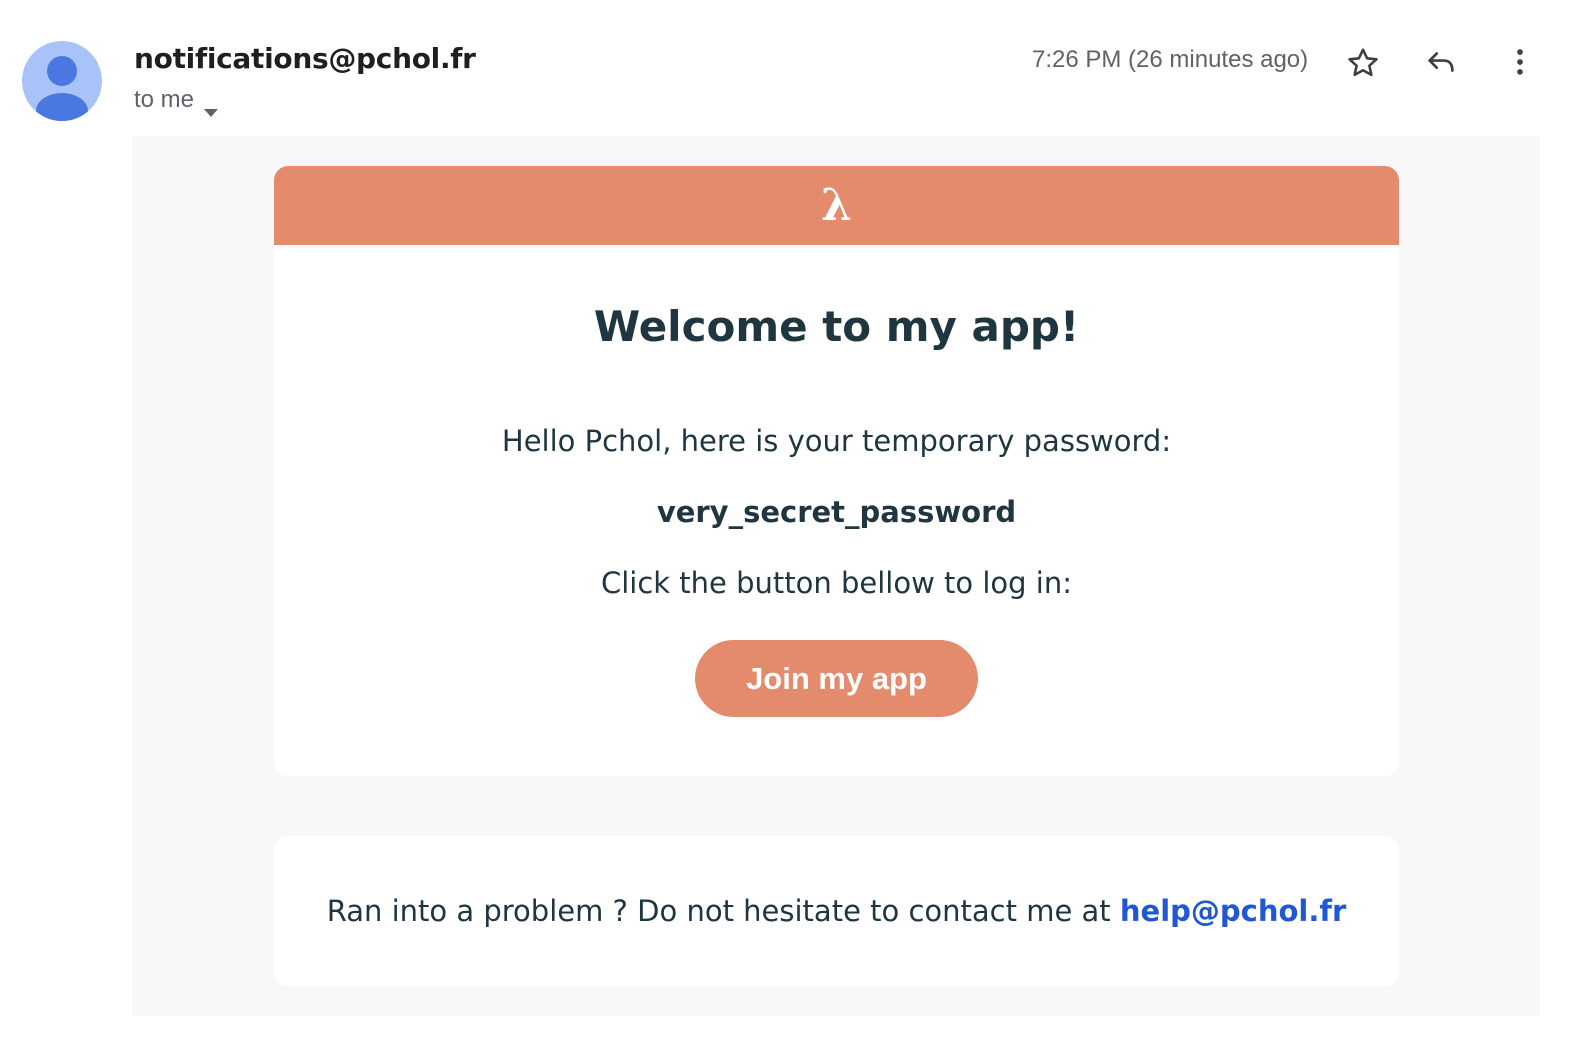 This screenshot has width=1588, height=1058. I want to click on star-button, so click(1363, 63).